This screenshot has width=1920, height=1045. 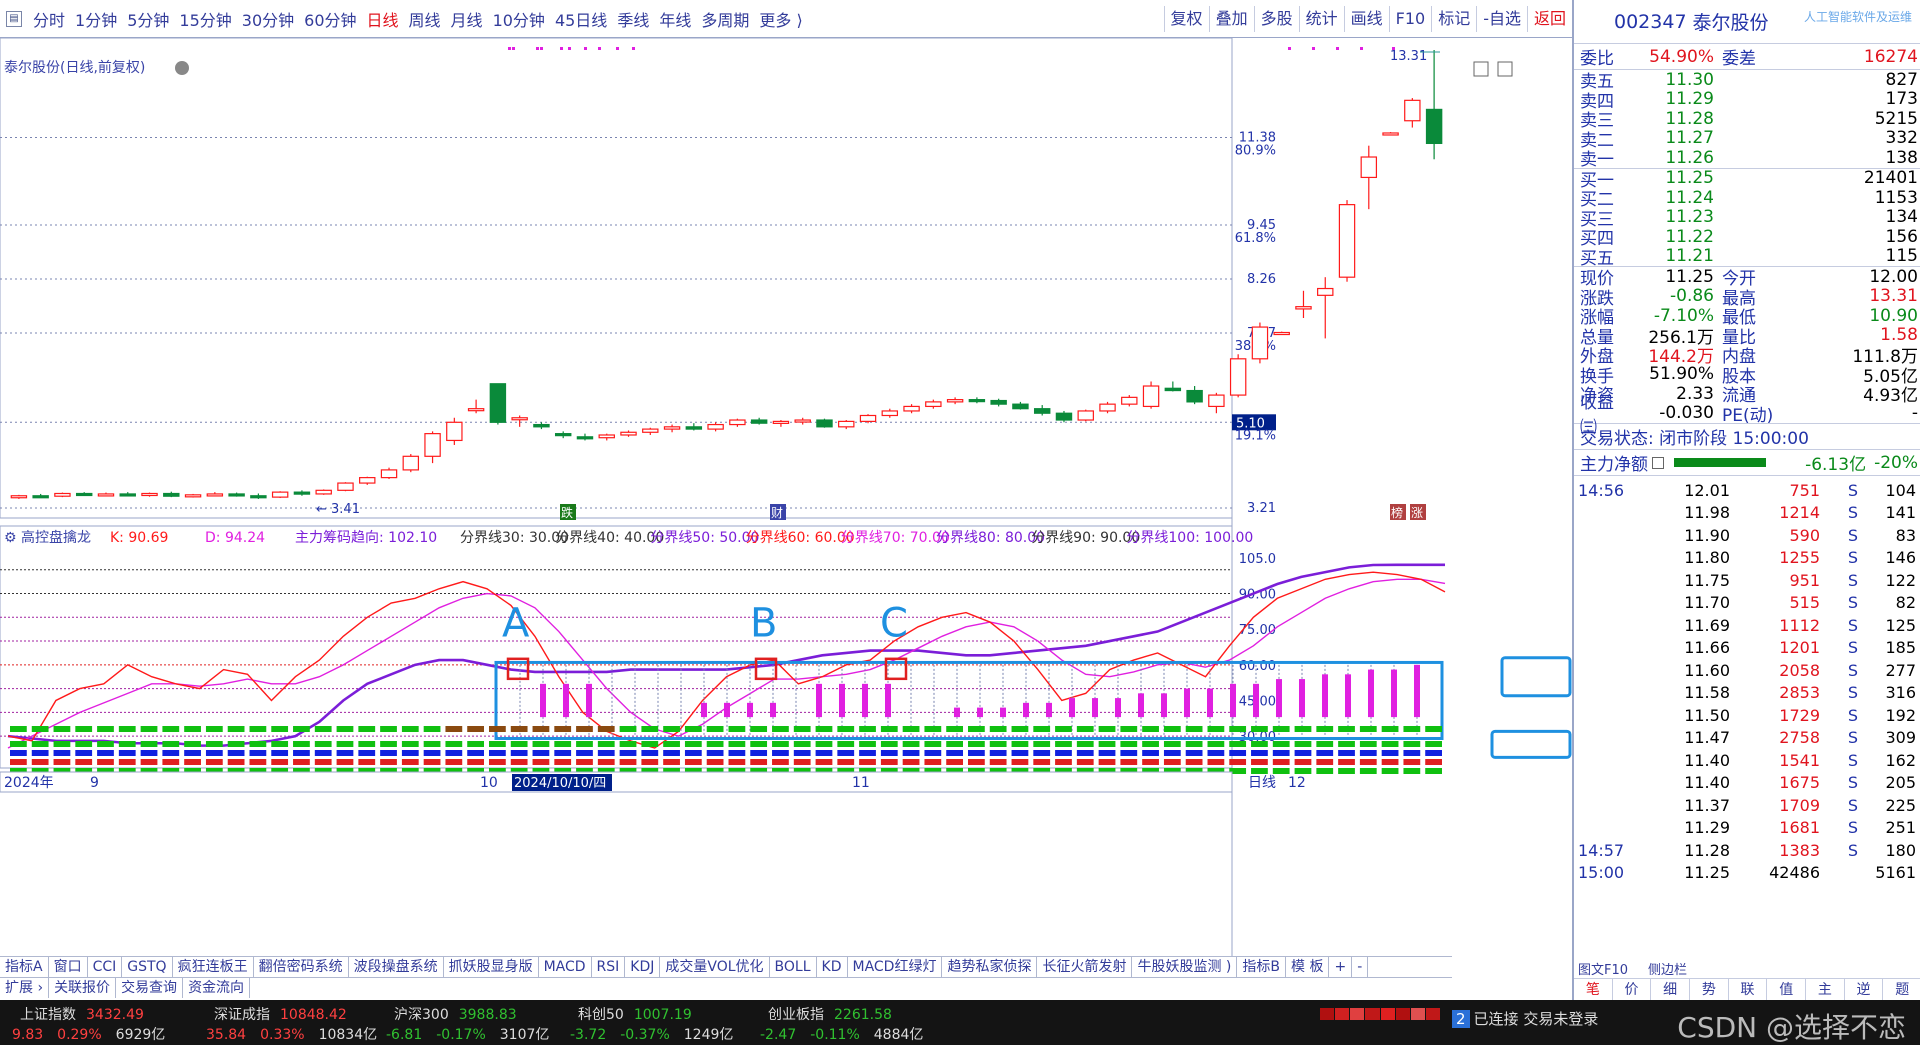 What do you see at coordinates (1709, 989) in the screenshot?
I see `panel-tab-3: 势` at bounding box center [1709, 989].